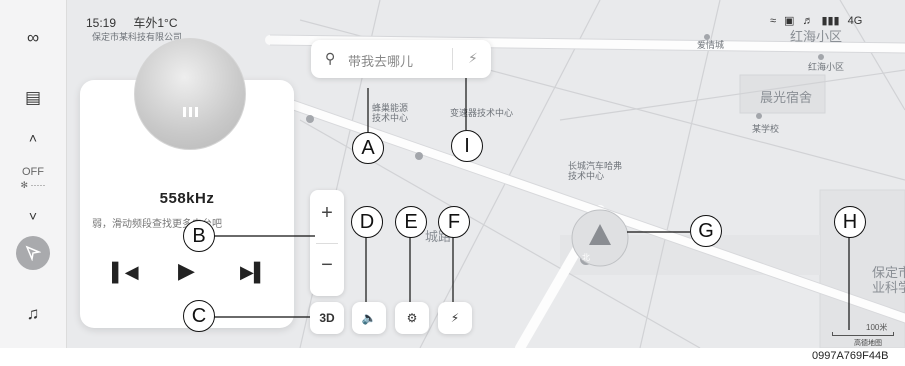 The width and height of the screenshot is (905, 366). I want to click on callout-i: I, so click(467, 146).